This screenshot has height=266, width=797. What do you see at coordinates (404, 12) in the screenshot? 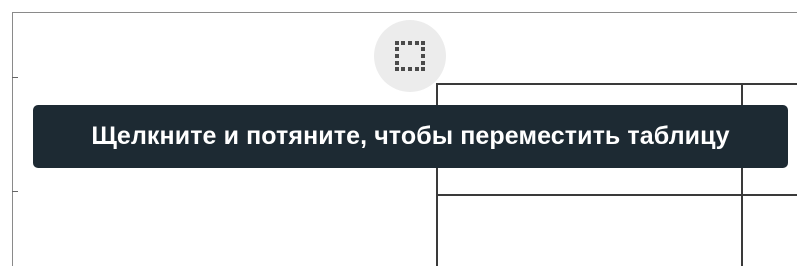
I see `page-top-edge` at bounding box center [404, 12].